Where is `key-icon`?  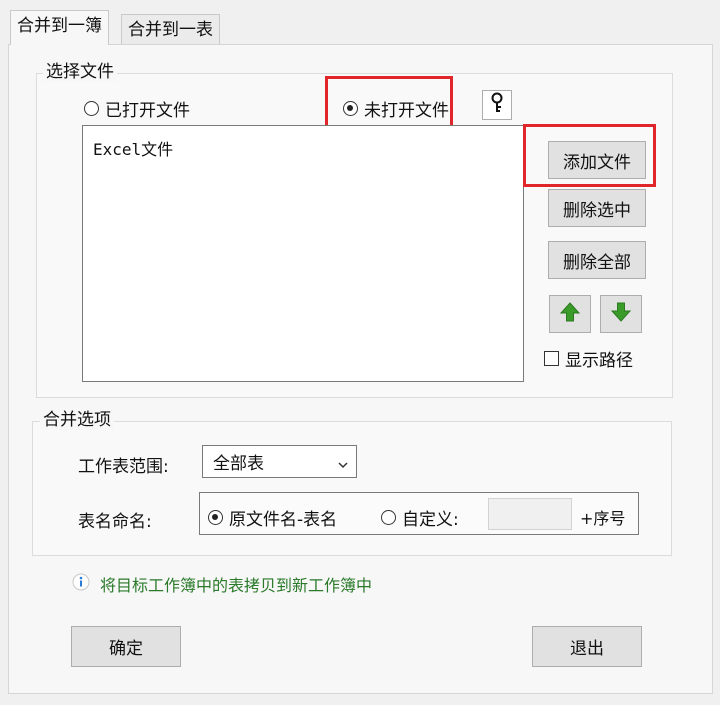
key-icon is located at coordinates (497, 105).